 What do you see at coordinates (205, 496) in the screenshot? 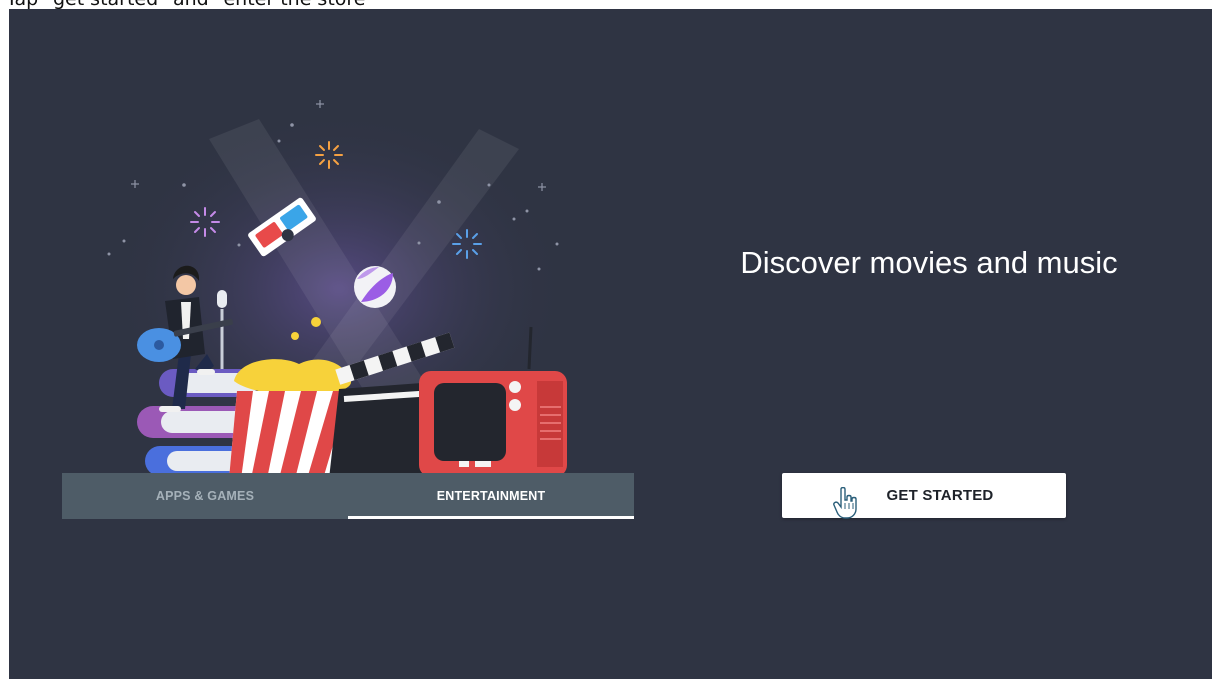
I see `tab-apps-games: APPS & GAMES` at bounding box center [205, 496].